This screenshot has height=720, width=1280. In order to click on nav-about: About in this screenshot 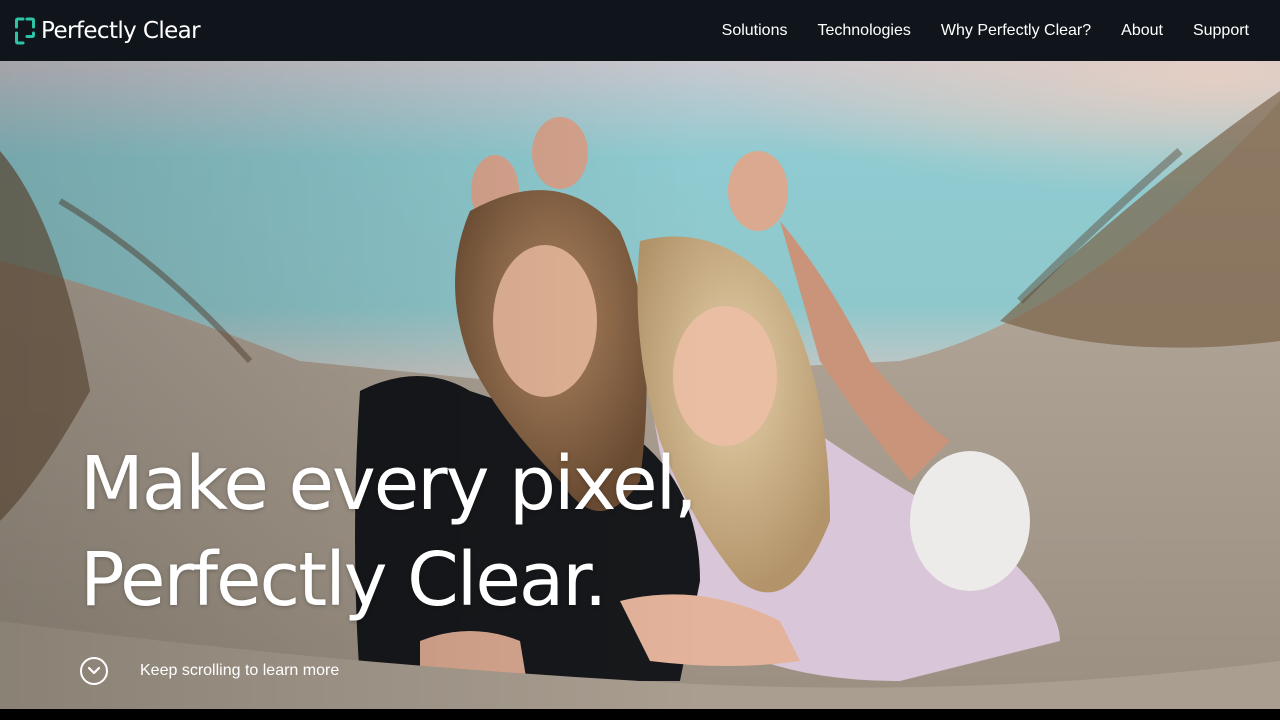, I will do `click(1142, 31)`.